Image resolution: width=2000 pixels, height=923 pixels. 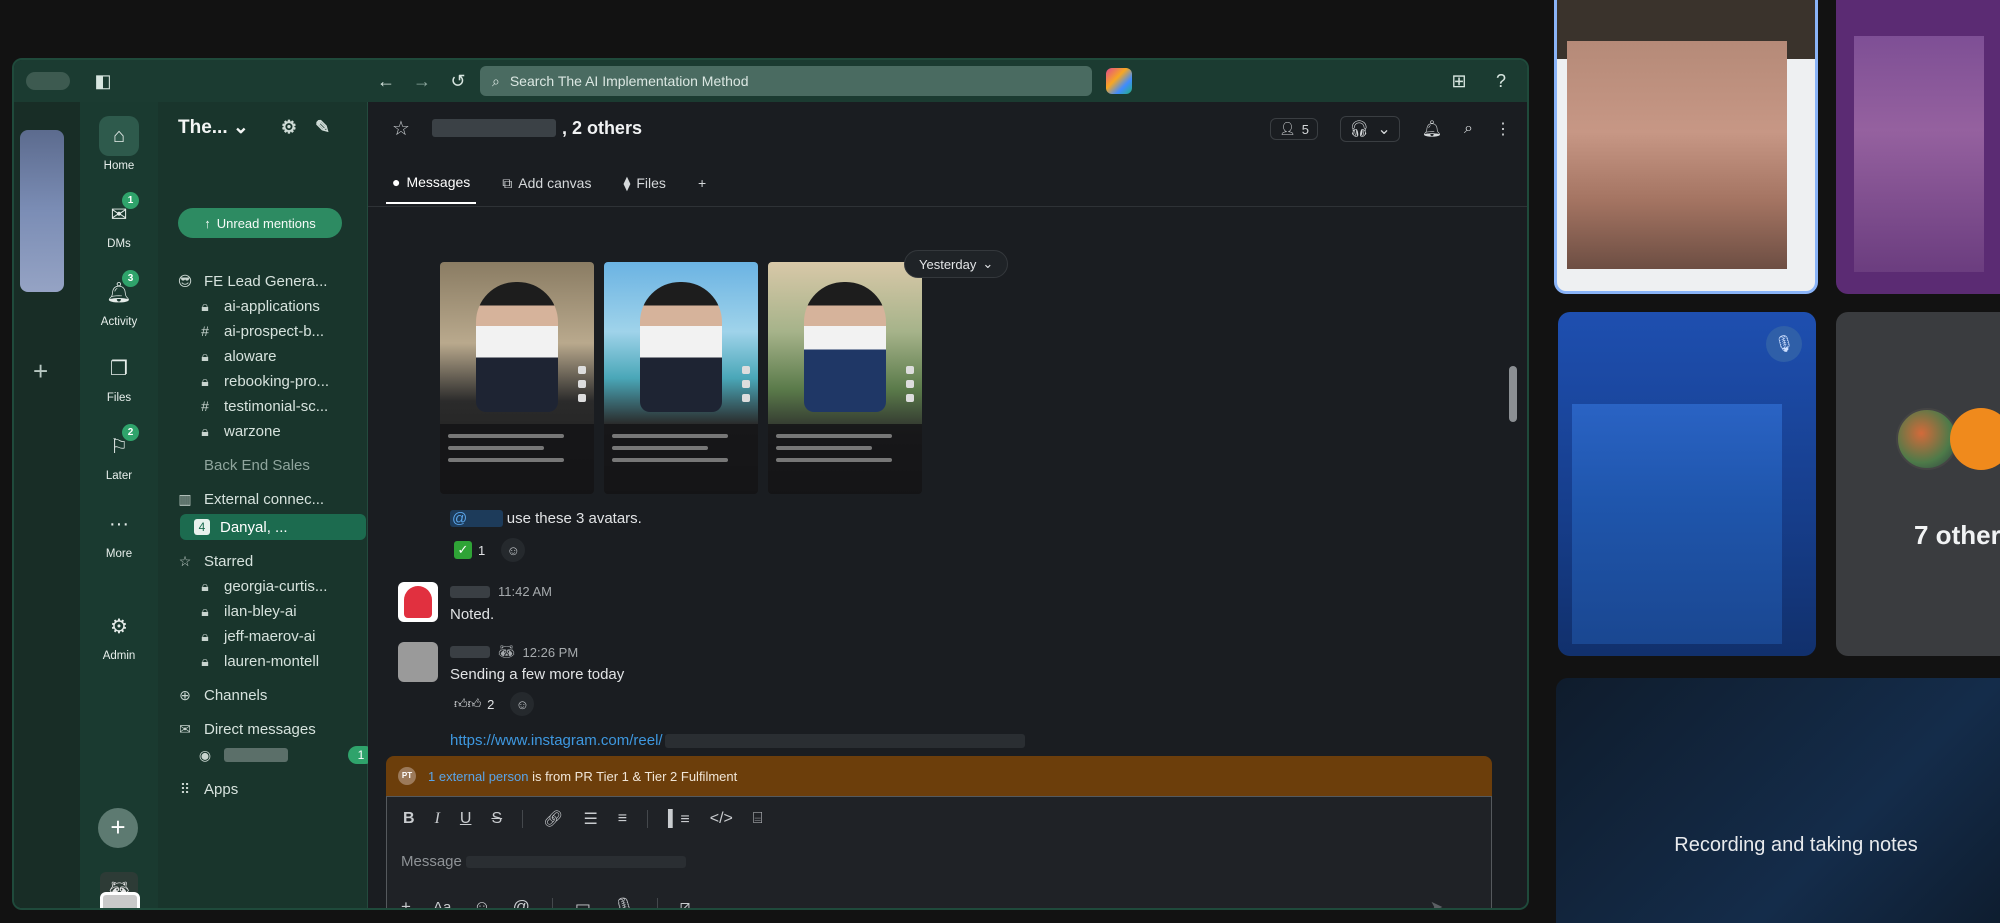 What do you see at coordinates (476, 518) in the screenshot?
I see `mention: @` at bounding box center [476, 518].